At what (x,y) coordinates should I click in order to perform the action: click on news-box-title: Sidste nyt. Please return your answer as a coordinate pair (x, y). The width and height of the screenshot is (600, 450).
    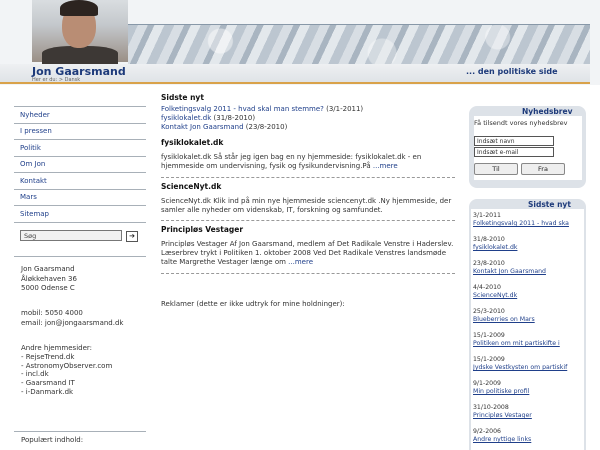
    Looking at the image, I should click on (549, 204).